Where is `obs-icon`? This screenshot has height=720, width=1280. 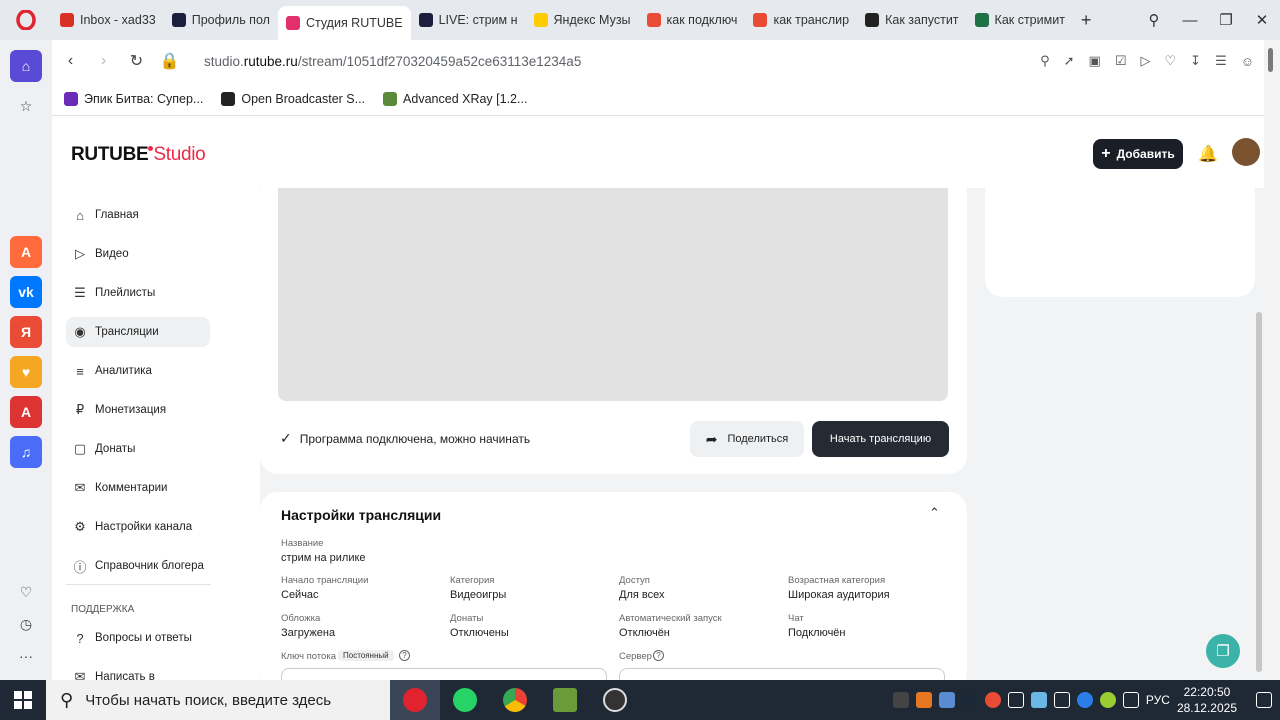 obs-icon is located at coordinates (615, 700).